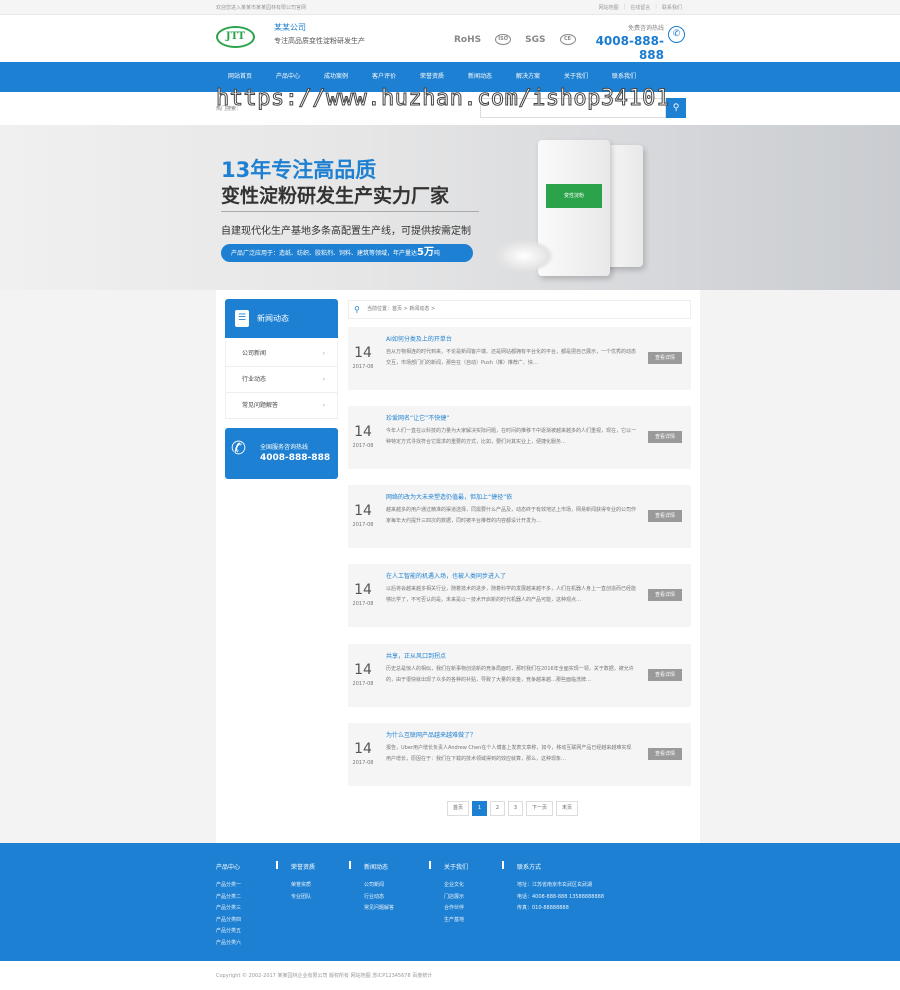 This screenshot has height=990, width=900. What do you see at coordinates (324, 253) in the screenshot?
I see `pill-text: 产品广泛应用于：造纸、纺织、胶粘剂、饲料、建筑等领域，年产量达` at bounding box center [324, 253].